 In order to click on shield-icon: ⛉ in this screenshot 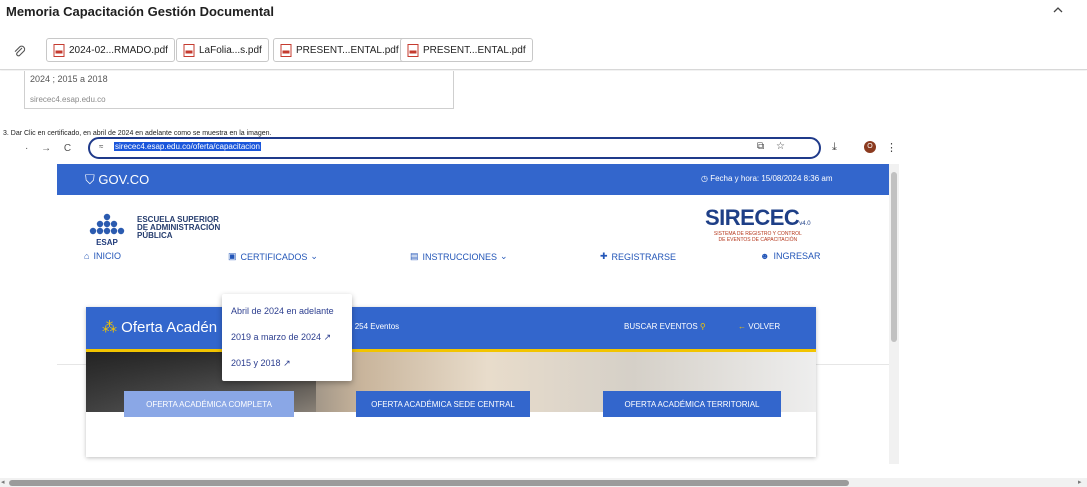, I will do `click(90, 179)`.